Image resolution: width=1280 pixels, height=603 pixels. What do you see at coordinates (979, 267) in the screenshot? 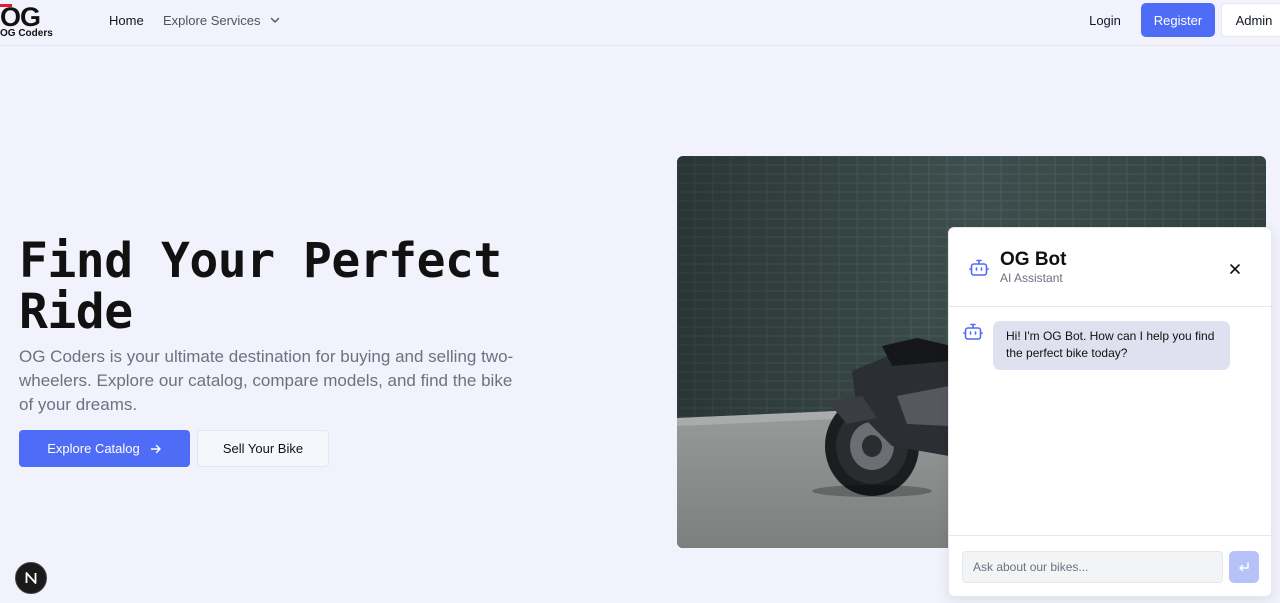
I see `bot-icon` at bounding box center [979, 267].